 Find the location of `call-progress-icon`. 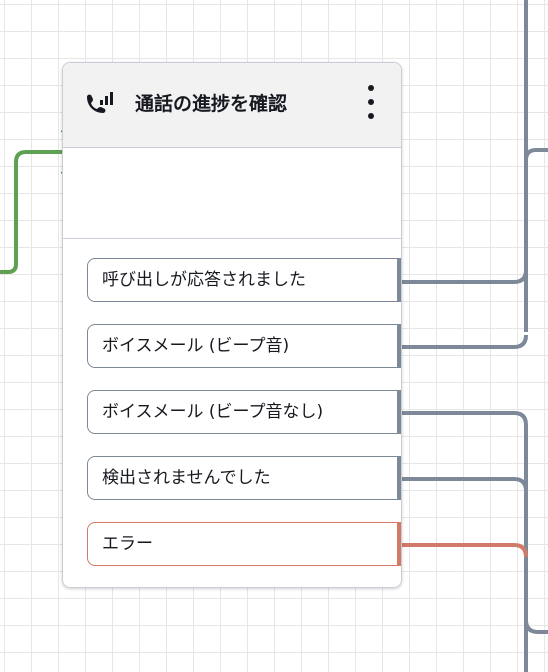

call-progress-icon is located at coordinates (100, 105).